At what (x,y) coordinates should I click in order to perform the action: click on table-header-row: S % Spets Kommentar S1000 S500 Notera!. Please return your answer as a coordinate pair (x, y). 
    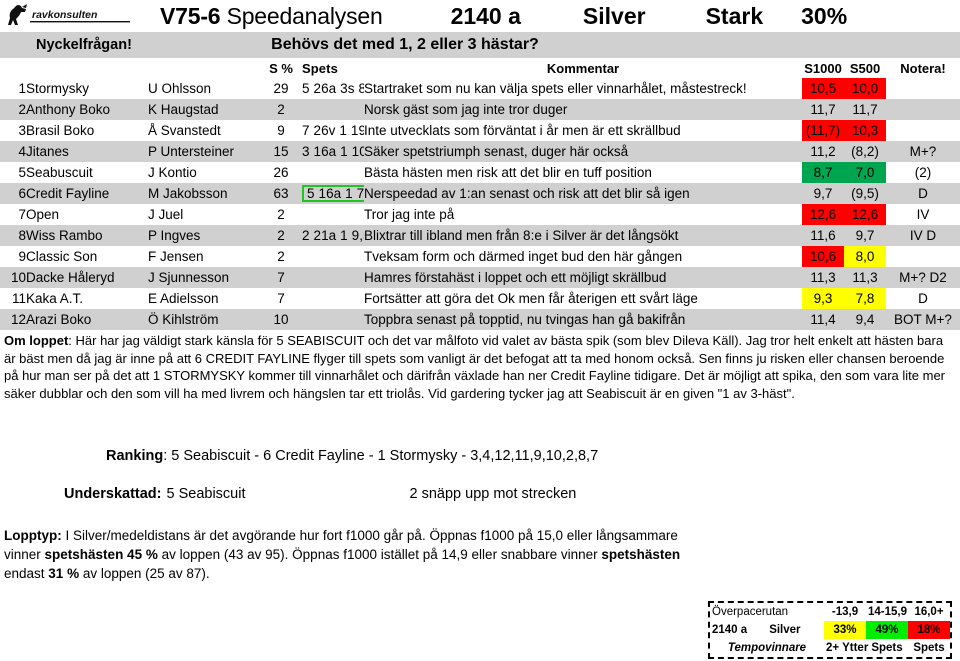
    Looking at the image, I should click on (480, 68).